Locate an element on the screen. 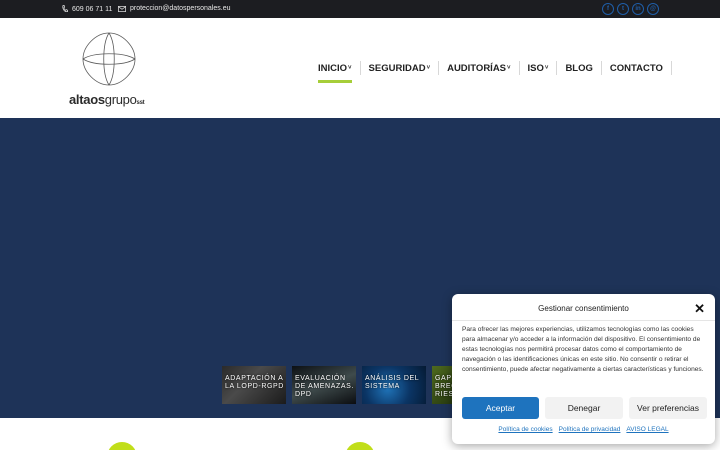 The height and width of the screenshot is (450, 720). nav-item-label: SEGURIDAD is located at coordinates (397, 68).